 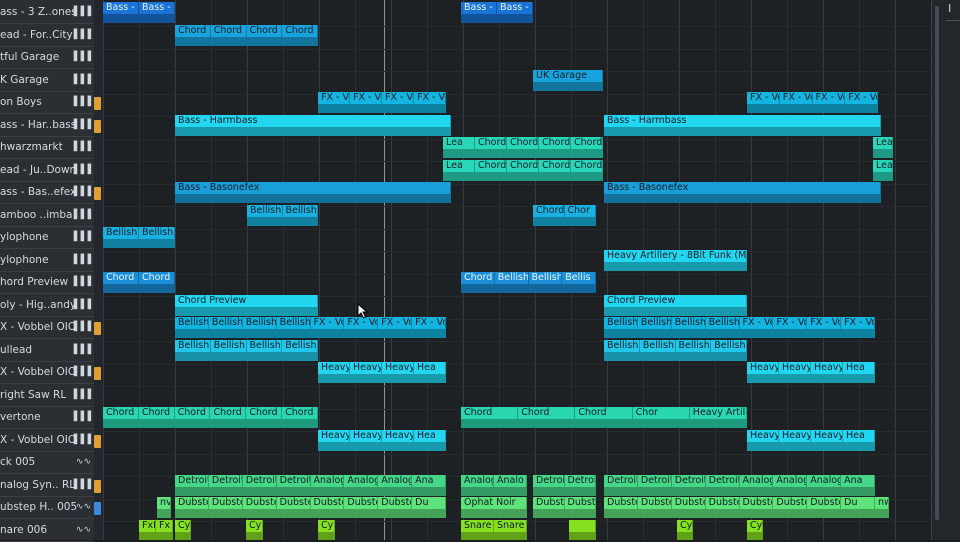 I want to click on clip: FxI Fx, so click(x=156, y=529).